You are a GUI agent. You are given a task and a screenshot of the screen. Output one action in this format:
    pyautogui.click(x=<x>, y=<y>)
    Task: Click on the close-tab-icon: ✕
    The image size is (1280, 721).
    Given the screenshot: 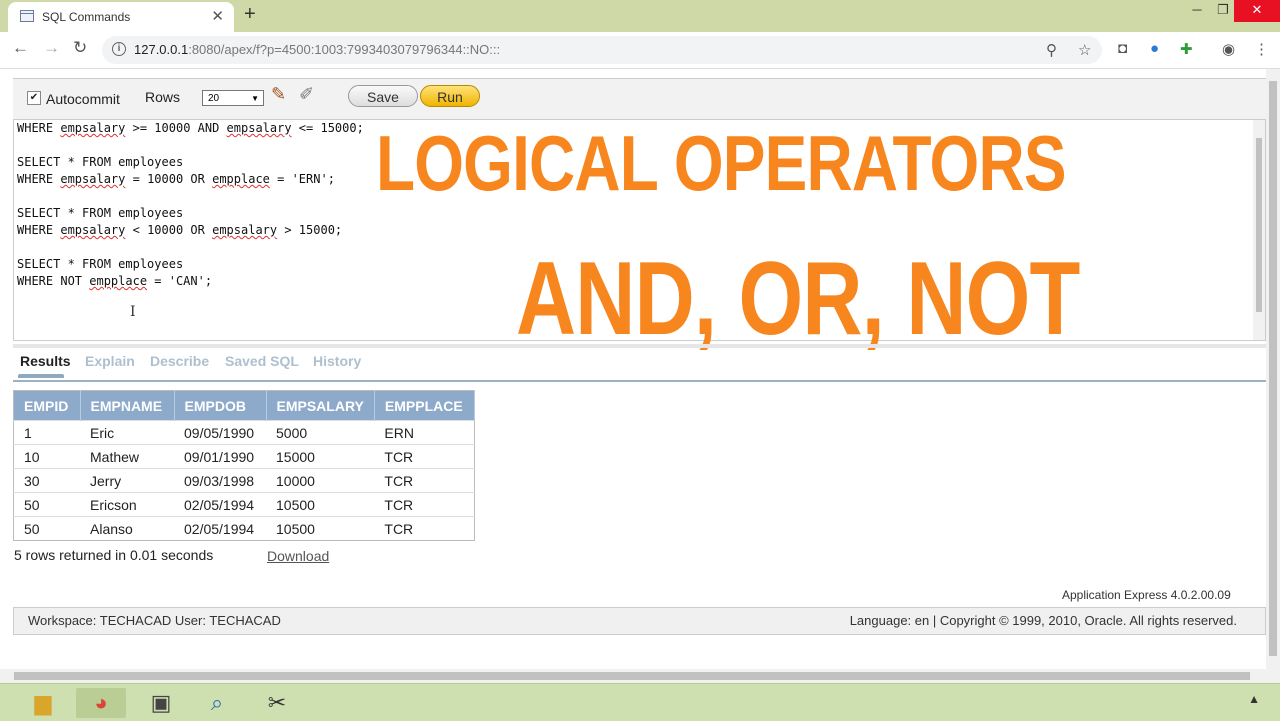 What is the action you would take?
    pyautogui.click(x=217, y=16)
    